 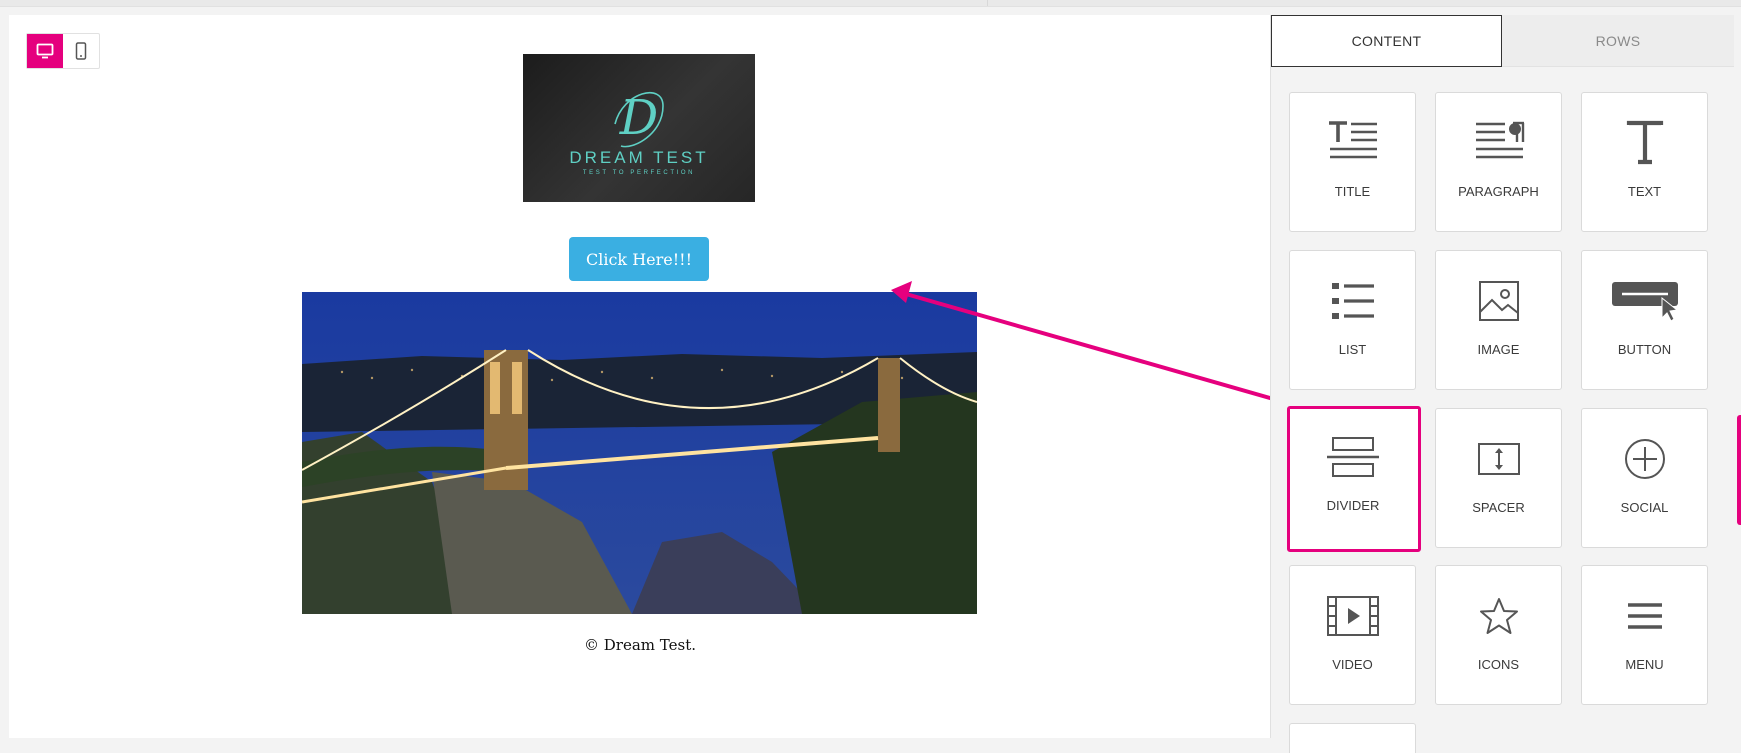 I want to click on logo-monogram: D, so click(x=639, y=119).